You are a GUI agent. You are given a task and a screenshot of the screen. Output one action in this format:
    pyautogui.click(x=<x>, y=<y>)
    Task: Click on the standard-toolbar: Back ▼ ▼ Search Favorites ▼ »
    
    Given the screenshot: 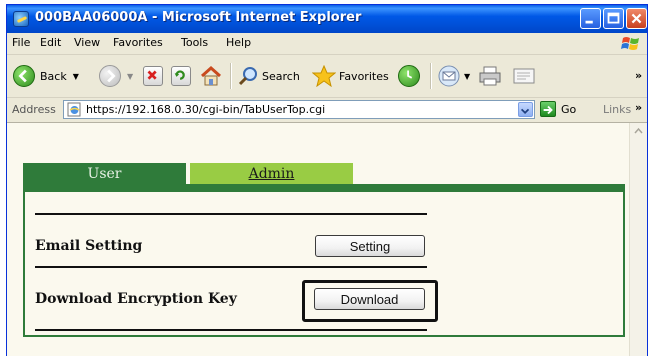 What is the action you would take?
    pyautogui.click(x=327, y=76)
    